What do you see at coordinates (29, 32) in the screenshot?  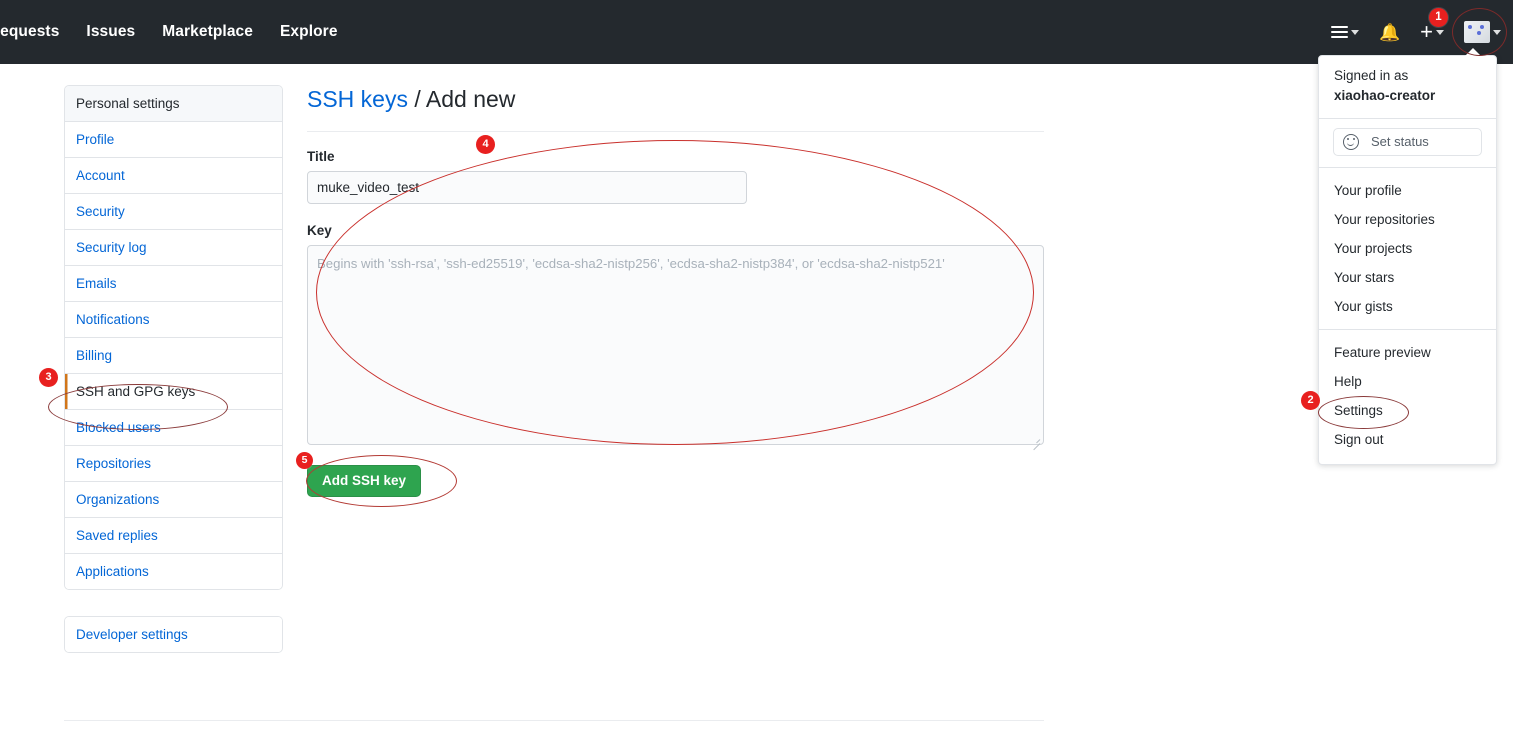 I see `nav-item-pull-requests: requests` at bounding box center [29, 32].